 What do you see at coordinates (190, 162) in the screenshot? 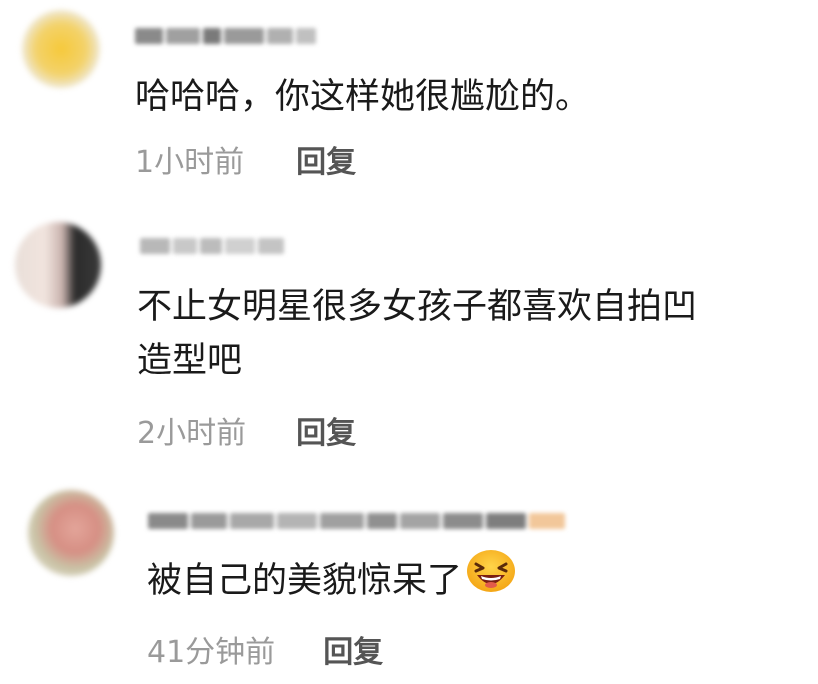
I see `comment-timestamp: 1小时前` at bounding box center [190, 162].